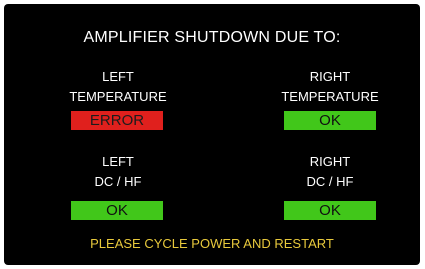 This screenshot has width=425, height=269. Describe the element at coordinates (330, 161) in the screenshot. I see `right-dc-hf-label-line1: RIGHT` at that location.